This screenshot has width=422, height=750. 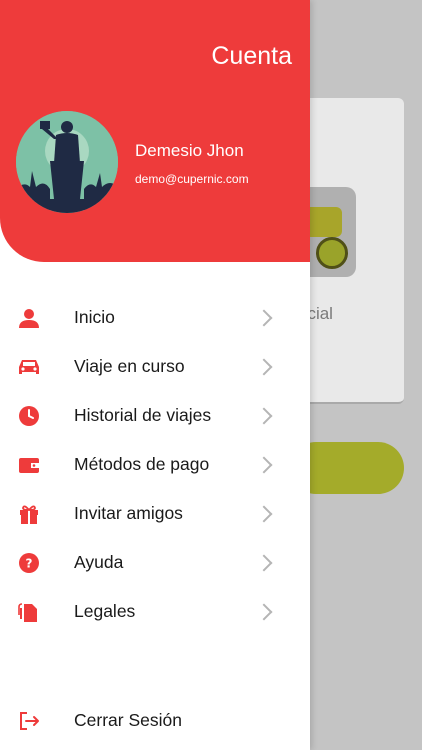 I want to click on logout-button: Cerrar Sesión, so click(x=155, y=720).